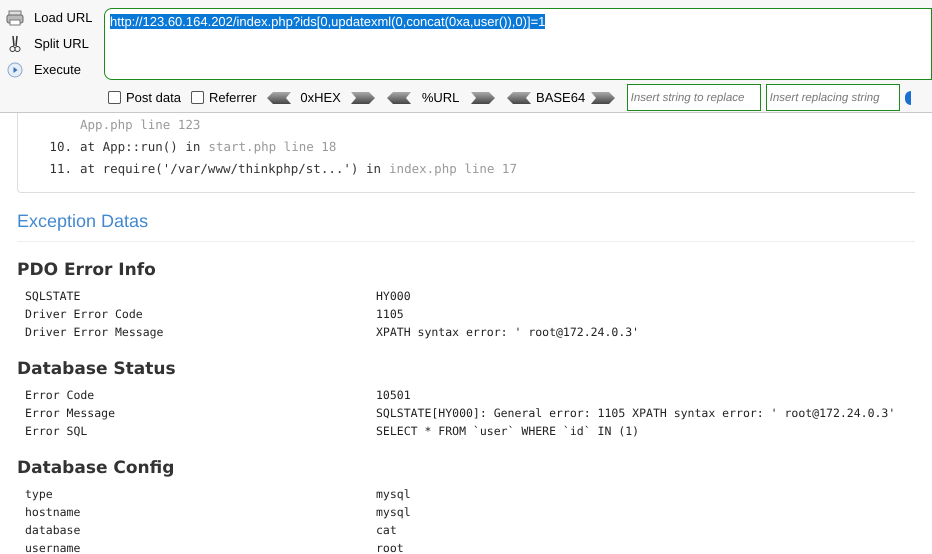 This screenshot has height=554, width=932. Describe the element at coordinates (87, 270) in the screenshot. I see `group-title: PDO Error Info` at that location.